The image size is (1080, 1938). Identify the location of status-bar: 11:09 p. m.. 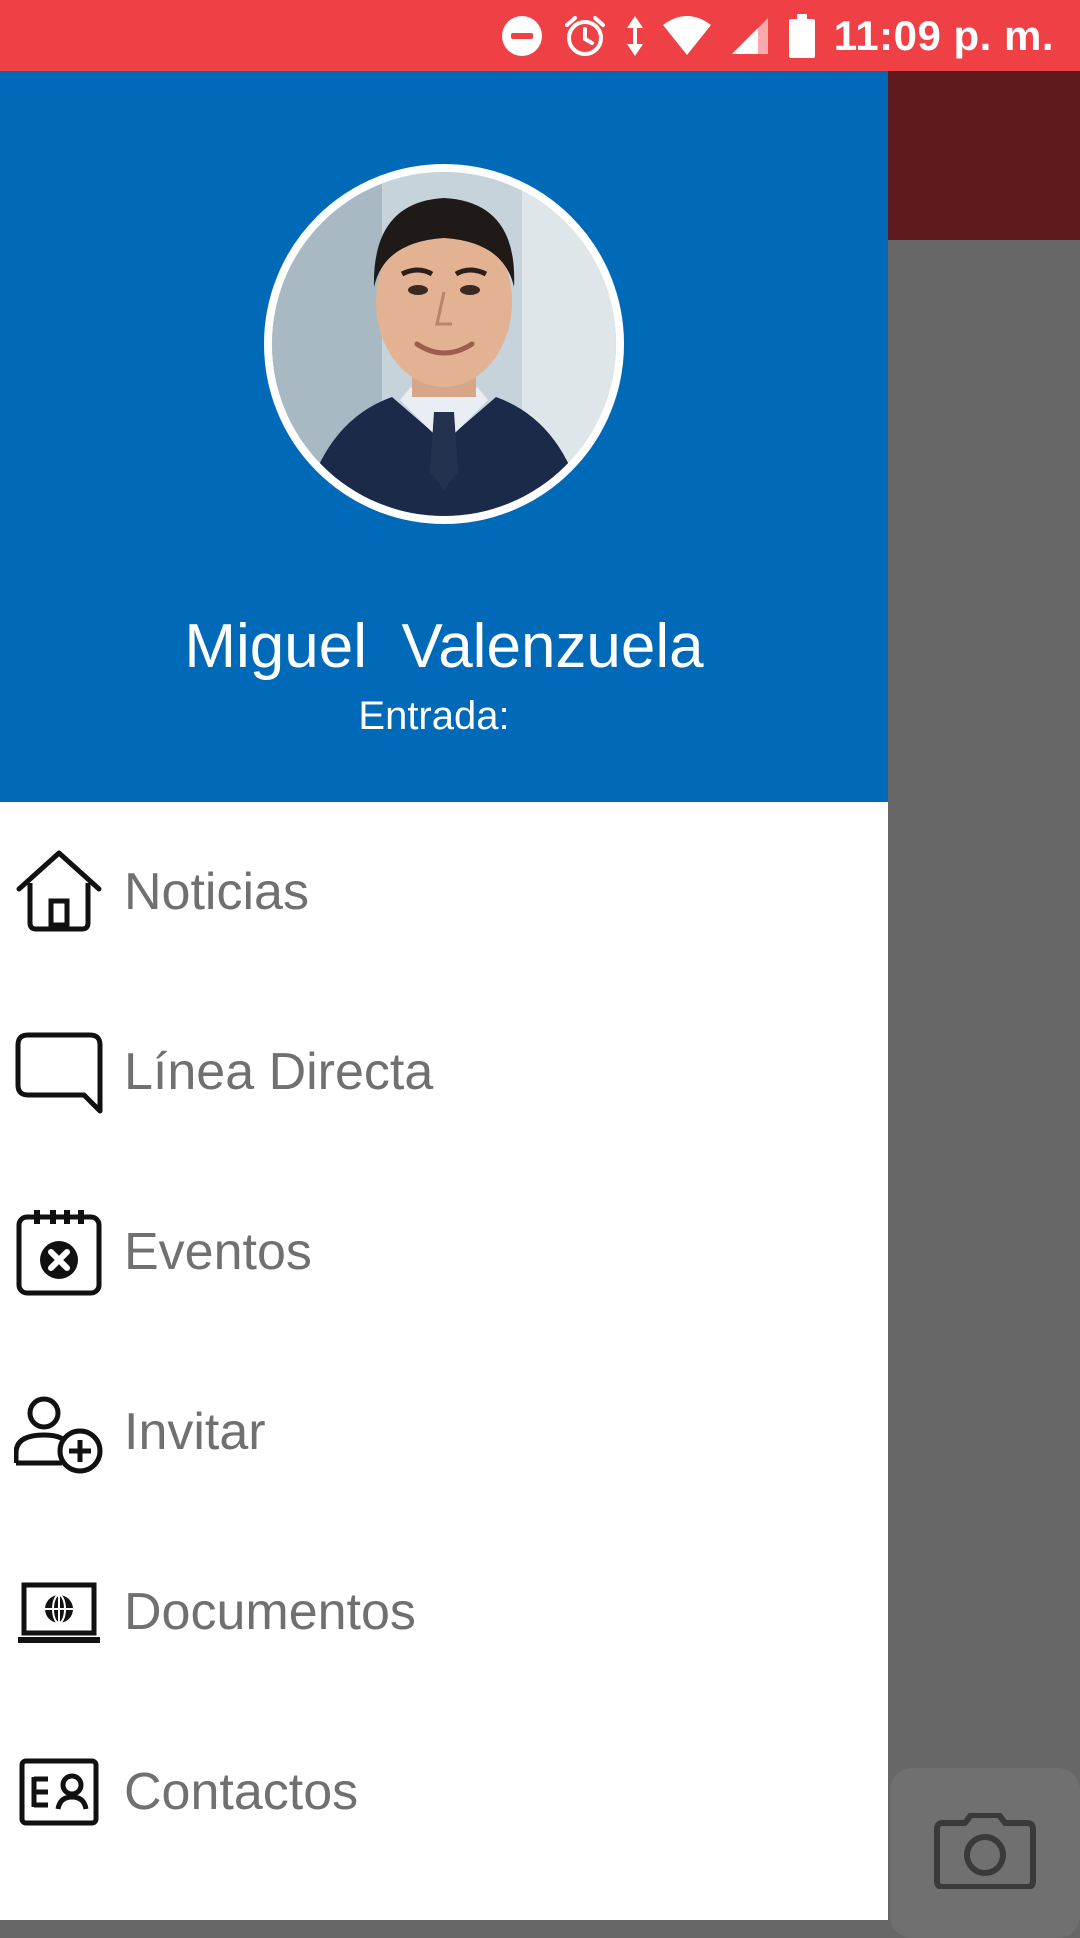
(540, 35).